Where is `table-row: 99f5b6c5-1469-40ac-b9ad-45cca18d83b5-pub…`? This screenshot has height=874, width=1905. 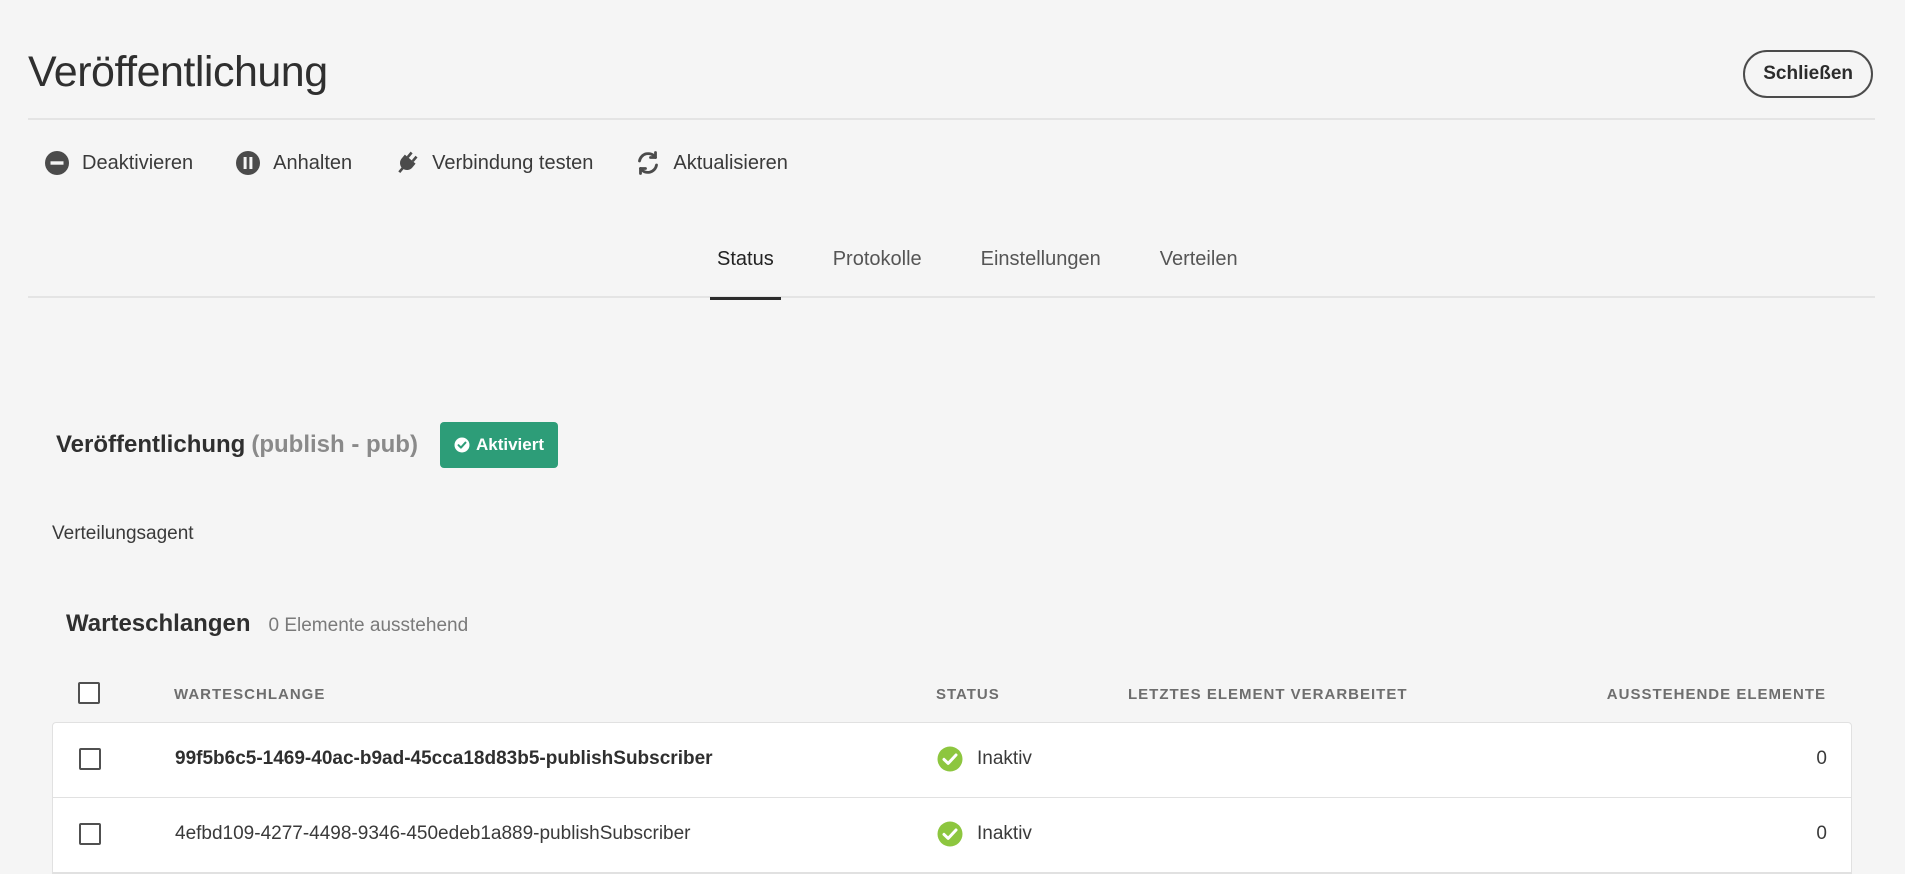
table-row: 99f5b6c5-1469-40ac-b9ad-45cca18d83b5-pub… is located at coordinates (952, 760).